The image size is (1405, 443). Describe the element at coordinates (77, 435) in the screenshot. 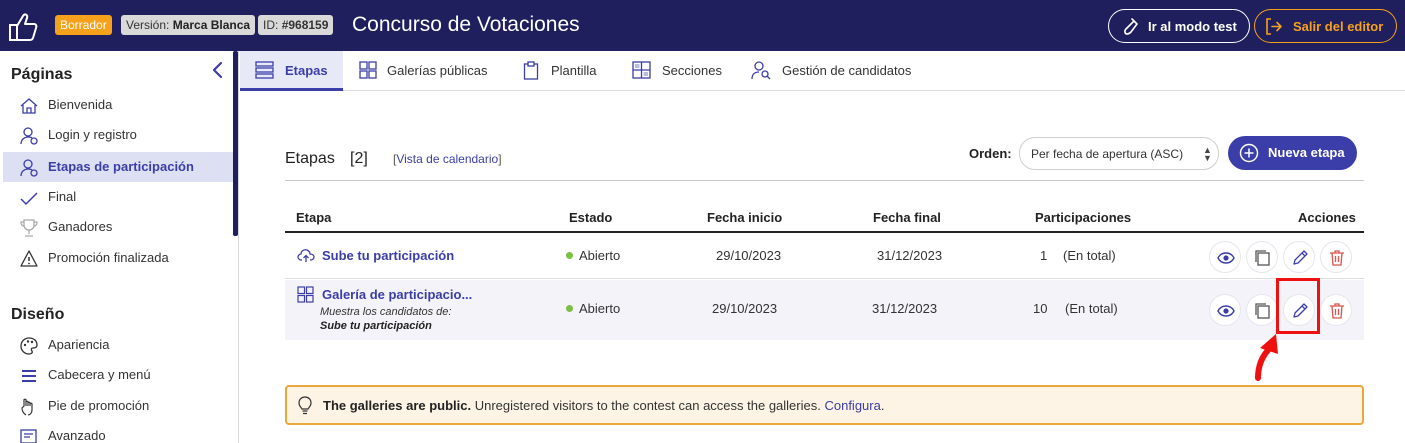

I see `sidebar-item-label: Avanzado` at that location.